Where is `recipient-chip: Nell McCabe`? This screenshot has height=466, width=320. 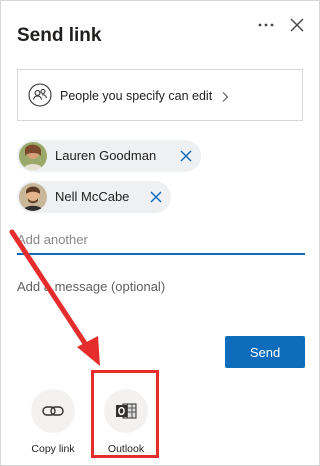 recipient-chip: Nell McCabe is located at coordinates (94, 197).